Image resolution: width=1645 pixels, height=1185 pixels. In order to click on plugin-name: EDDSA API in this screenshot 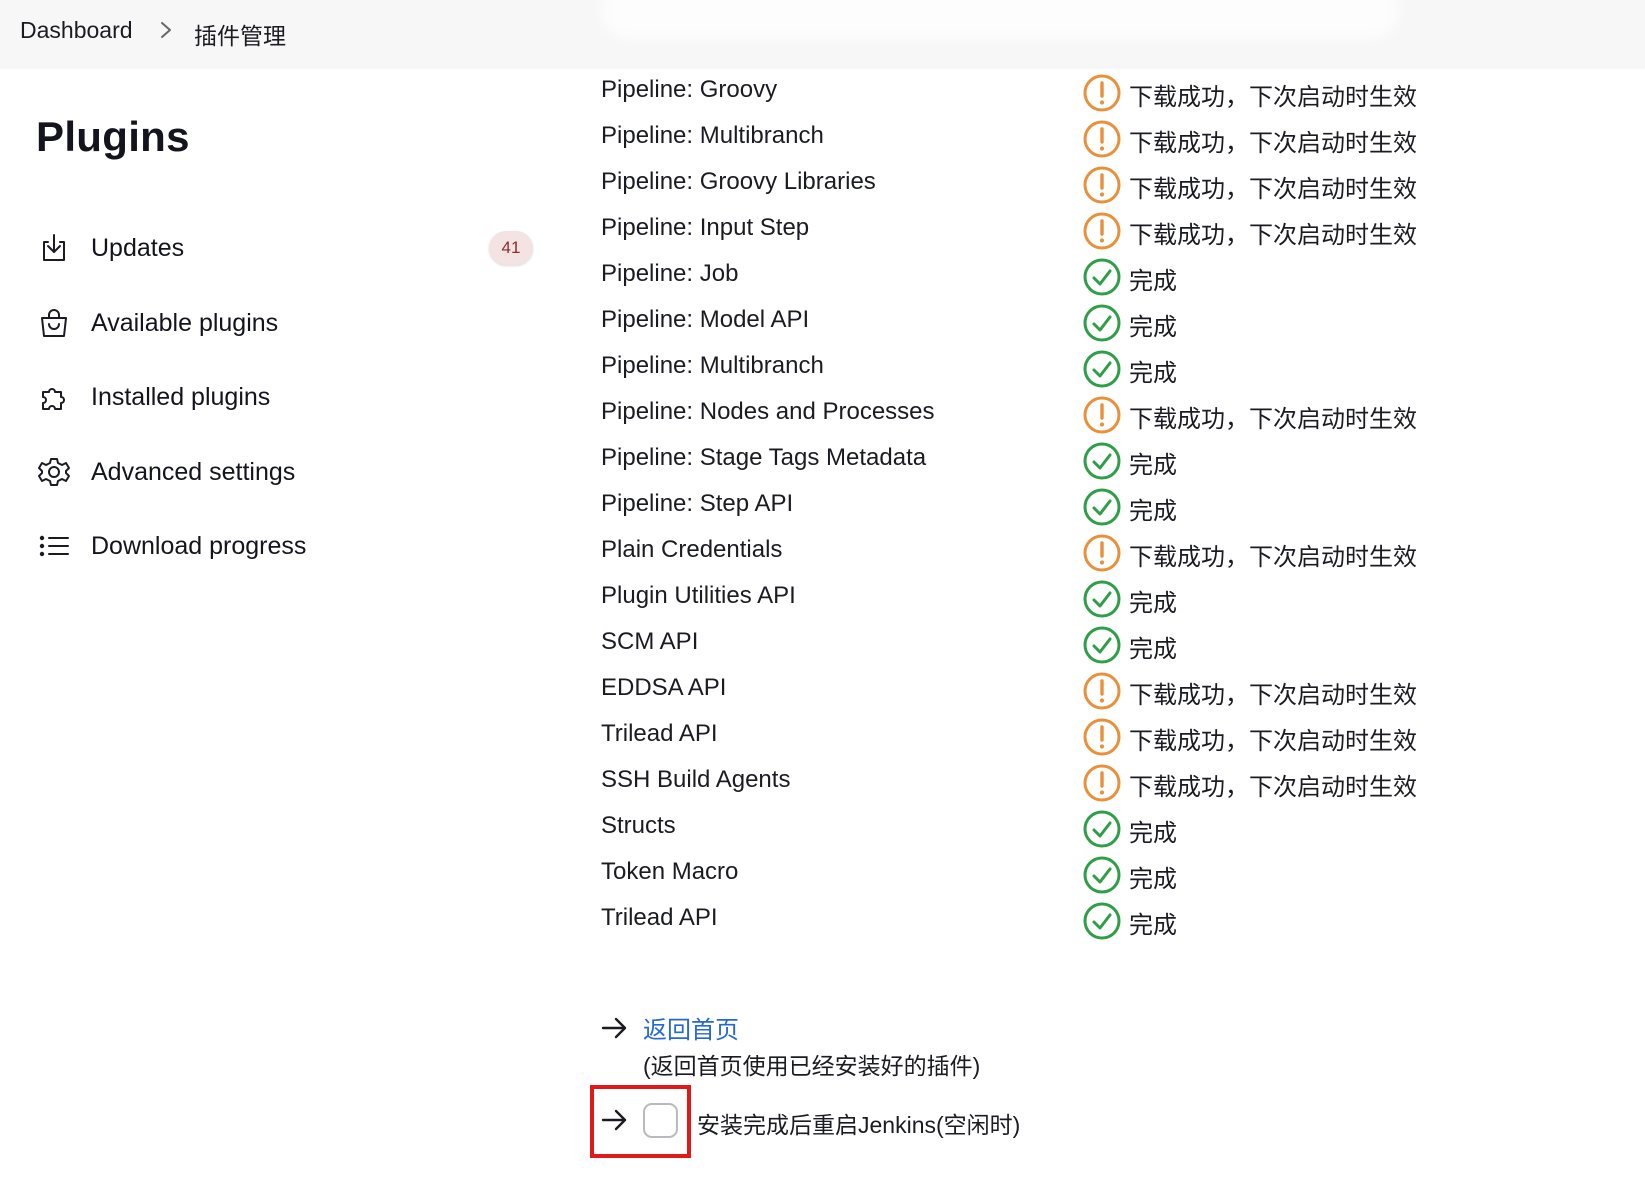, I will do `click(664, 687)`.